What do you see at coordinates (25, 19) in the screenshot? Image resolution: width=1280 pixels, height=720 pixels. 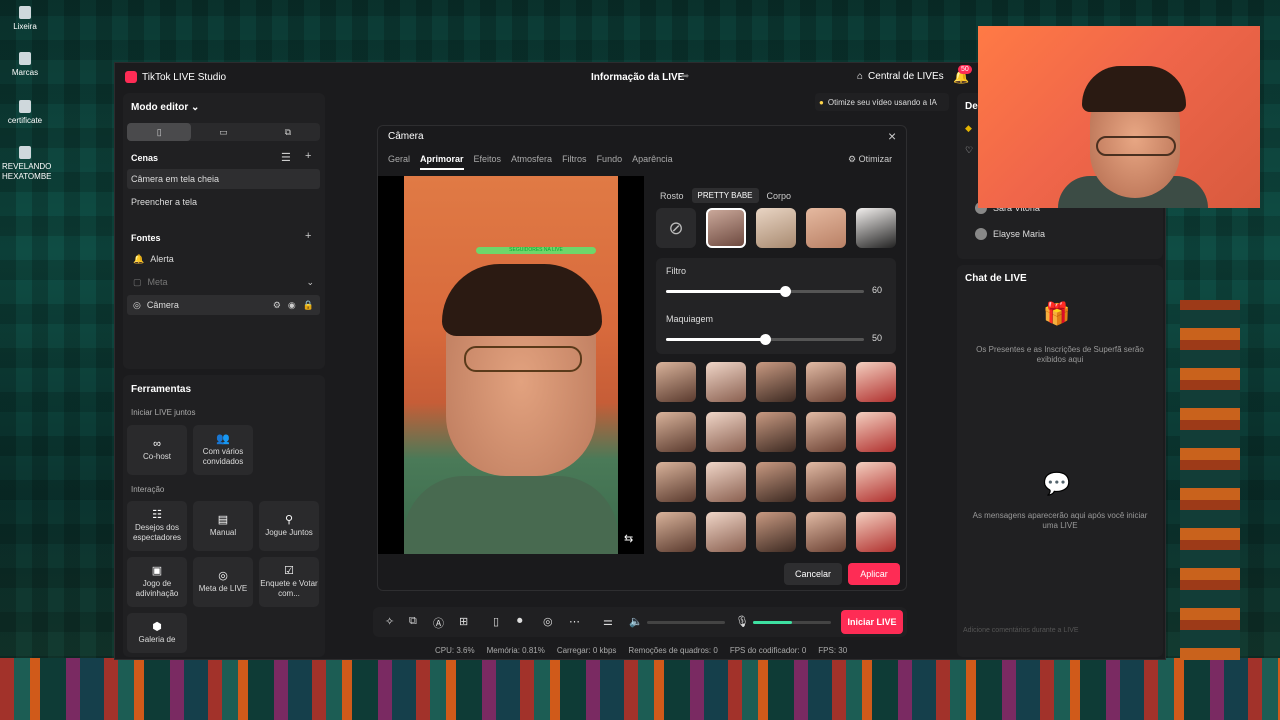 I see `desktop-icon-lixeira: Lixeira` at bounding box center [25, 19].